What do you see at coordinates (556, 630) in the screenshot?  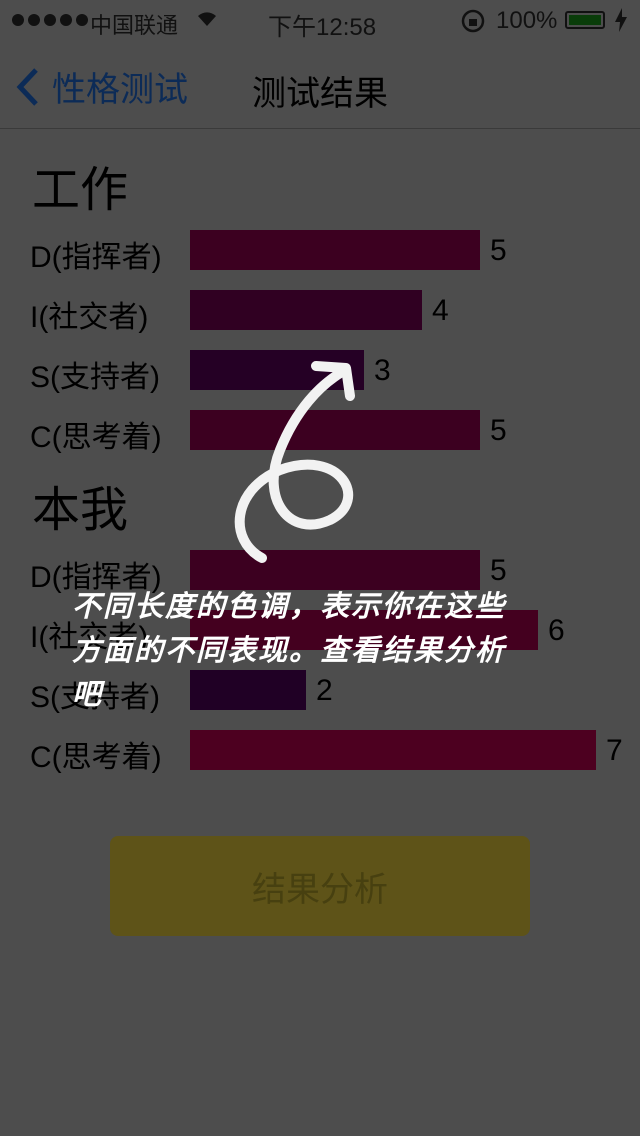 I see `bar-value: 6` at bounding box center [556, 630].